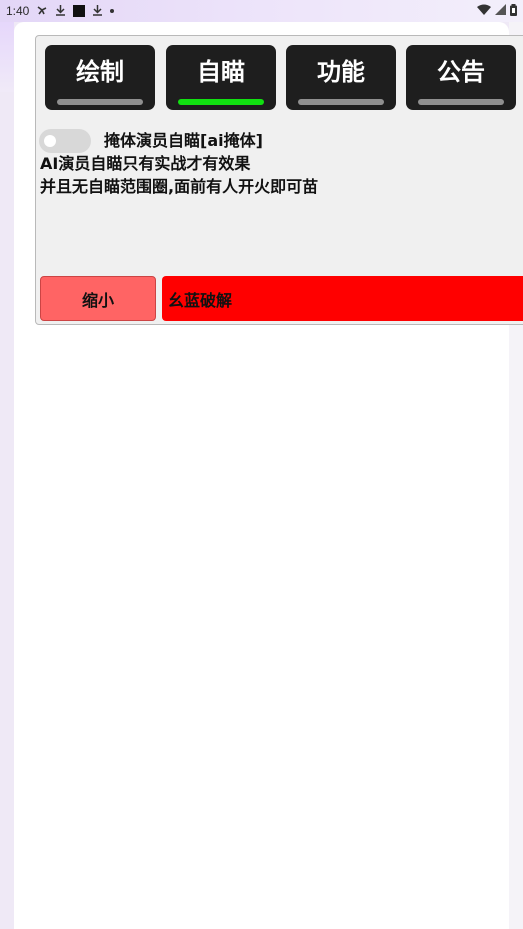 This screenshot has height=929, width=523. Describe the element at coordinates (513, 11) in the screenshot. I see `battery-icon` at that location.